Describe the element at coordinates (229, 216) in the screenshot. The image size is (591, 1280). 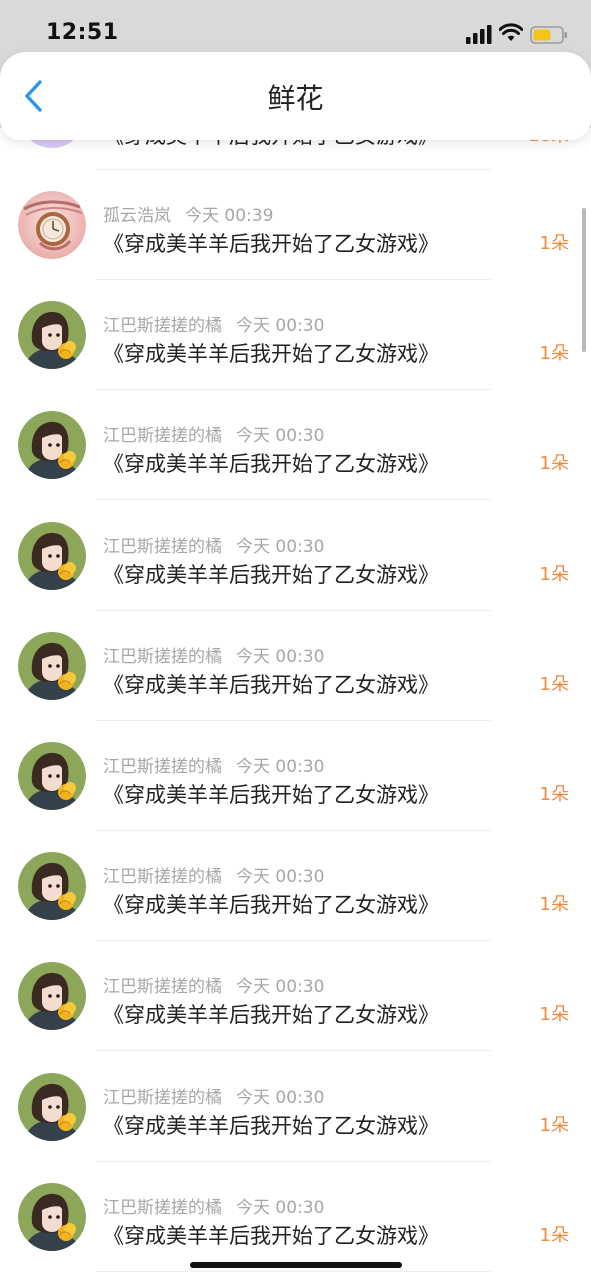
I see `sent-time: 今天 00:39` at that location.